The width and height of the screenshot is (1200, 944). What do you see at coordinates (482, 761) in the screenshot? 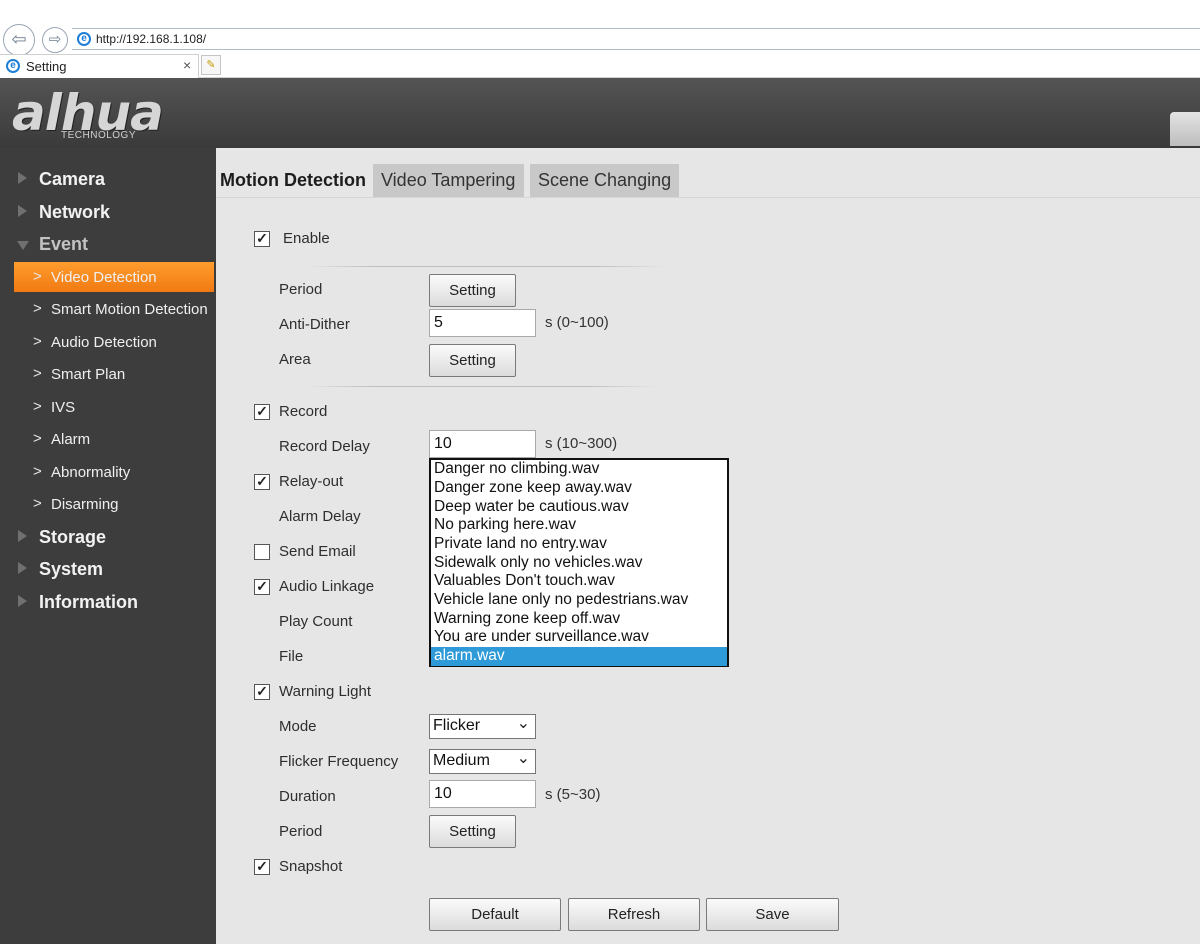
I see `flicker-frequency-select: Medium ⌄` at bounding box center [482, 761].